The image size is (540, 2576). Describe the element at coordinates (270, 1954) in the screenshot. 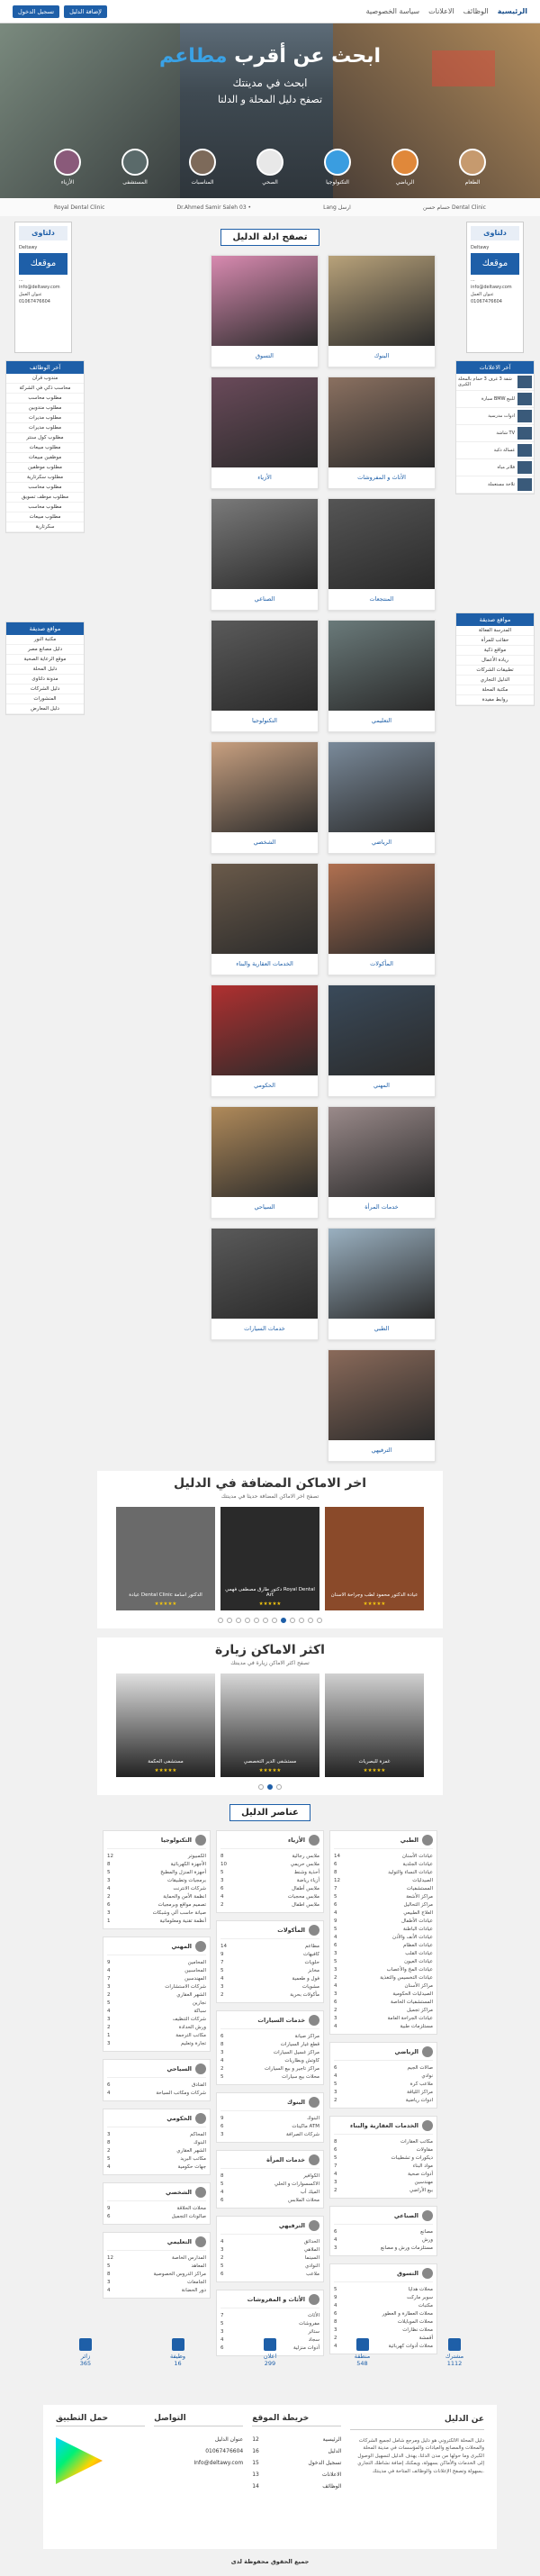

I see `element-row: كافيهات 9` at that location.